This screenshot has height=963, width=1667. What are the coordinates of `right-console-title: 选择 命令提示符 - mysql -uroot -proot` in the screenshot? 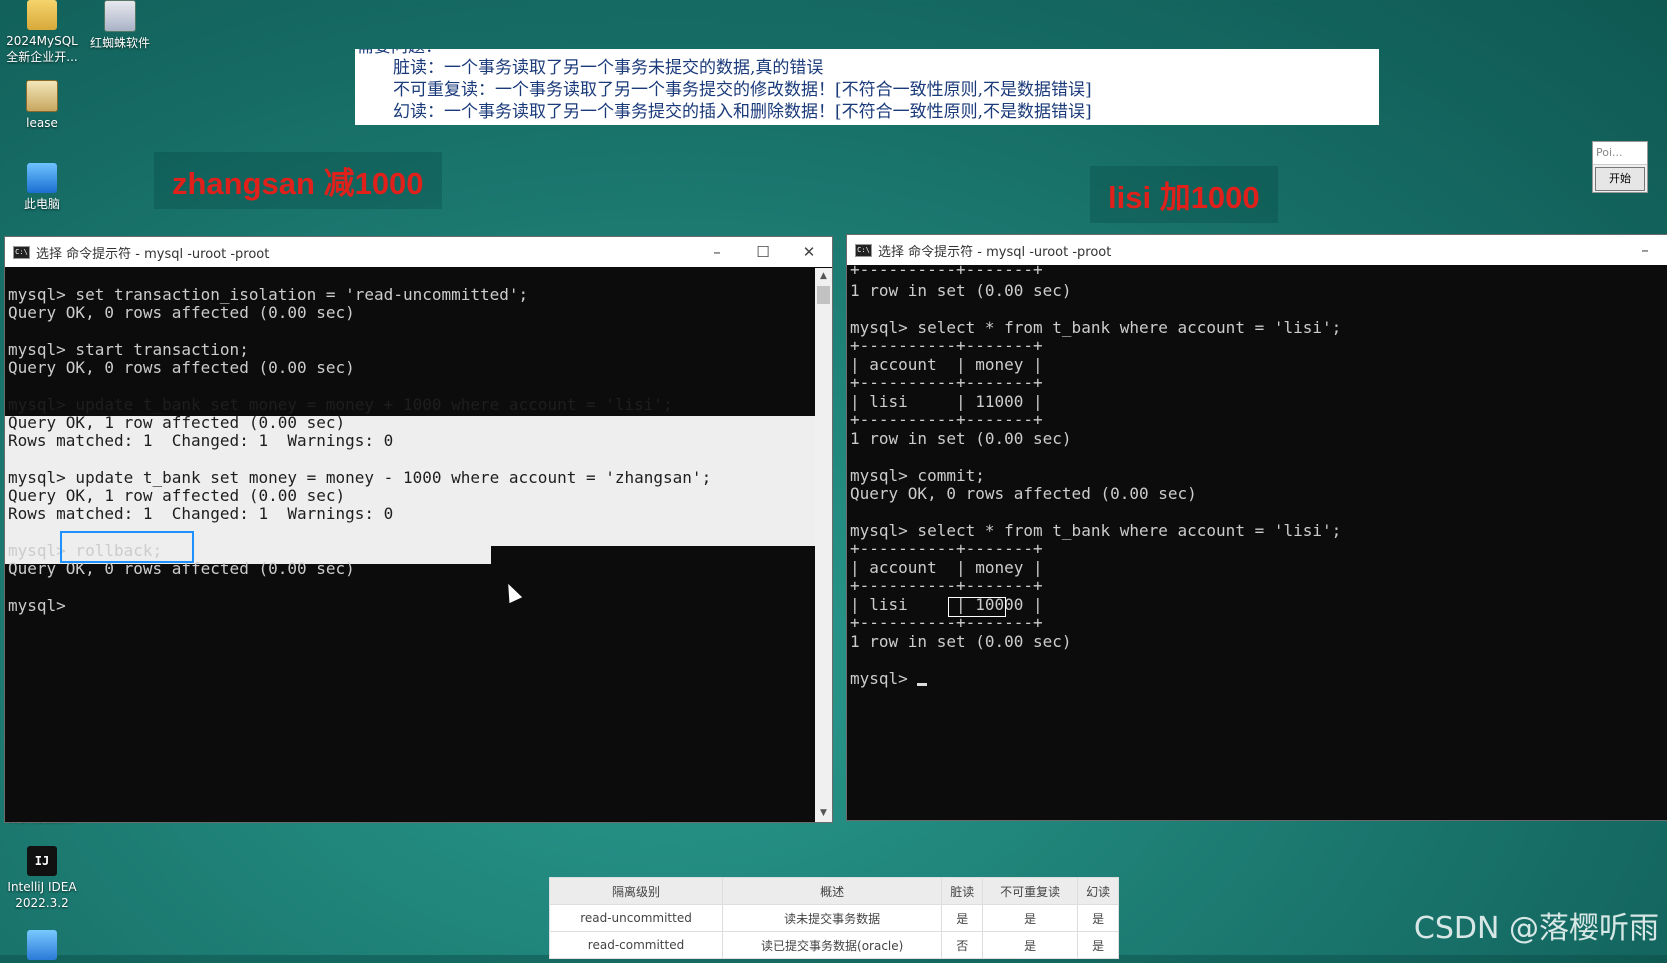 It's located at (995, 252).